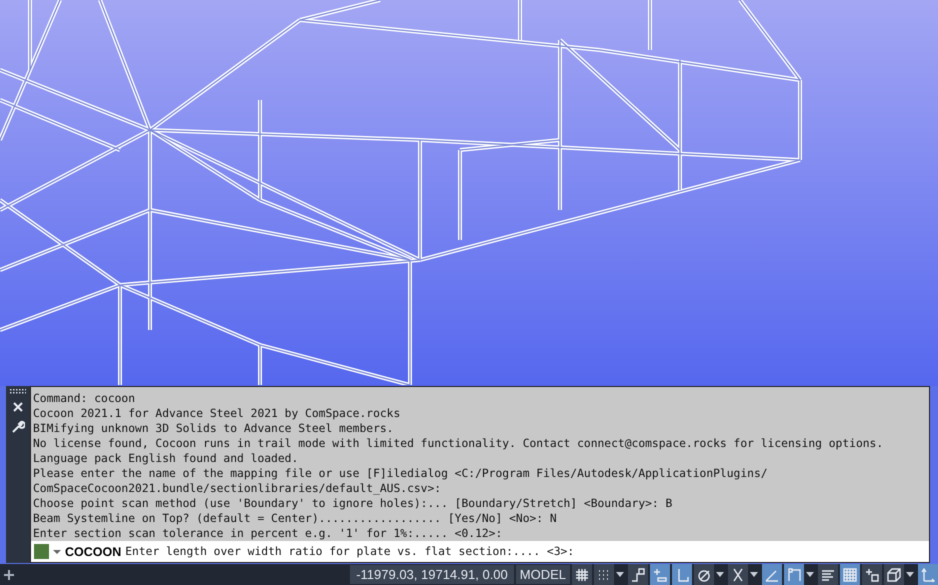  I want to click on checker-icon, so click(850, 575).